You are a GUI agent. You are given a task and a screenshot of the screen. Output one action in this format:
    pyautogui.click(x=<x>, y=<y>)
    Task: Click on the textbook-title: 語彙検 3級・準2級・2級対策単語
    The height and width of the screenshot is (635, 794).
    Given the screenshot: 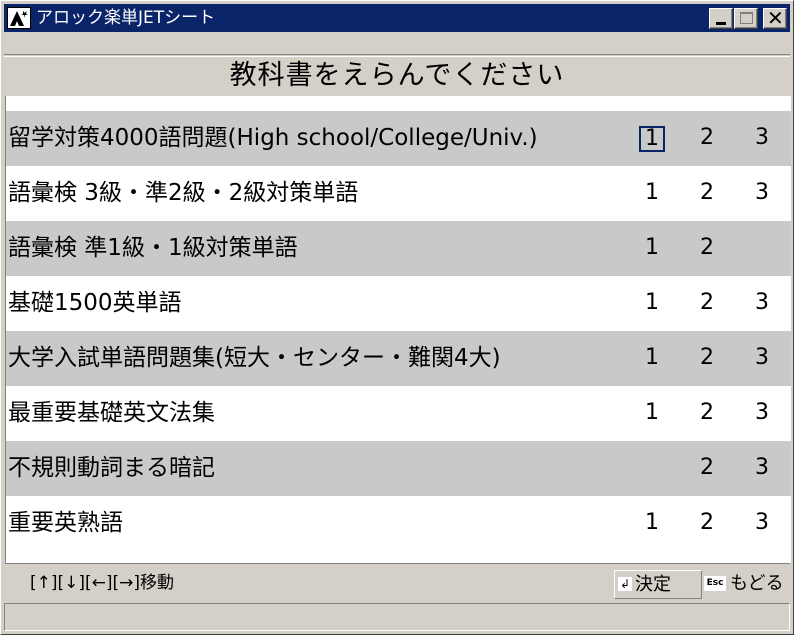 What is the action you would take?
    pyautogui.click(x=183, y=193)
    